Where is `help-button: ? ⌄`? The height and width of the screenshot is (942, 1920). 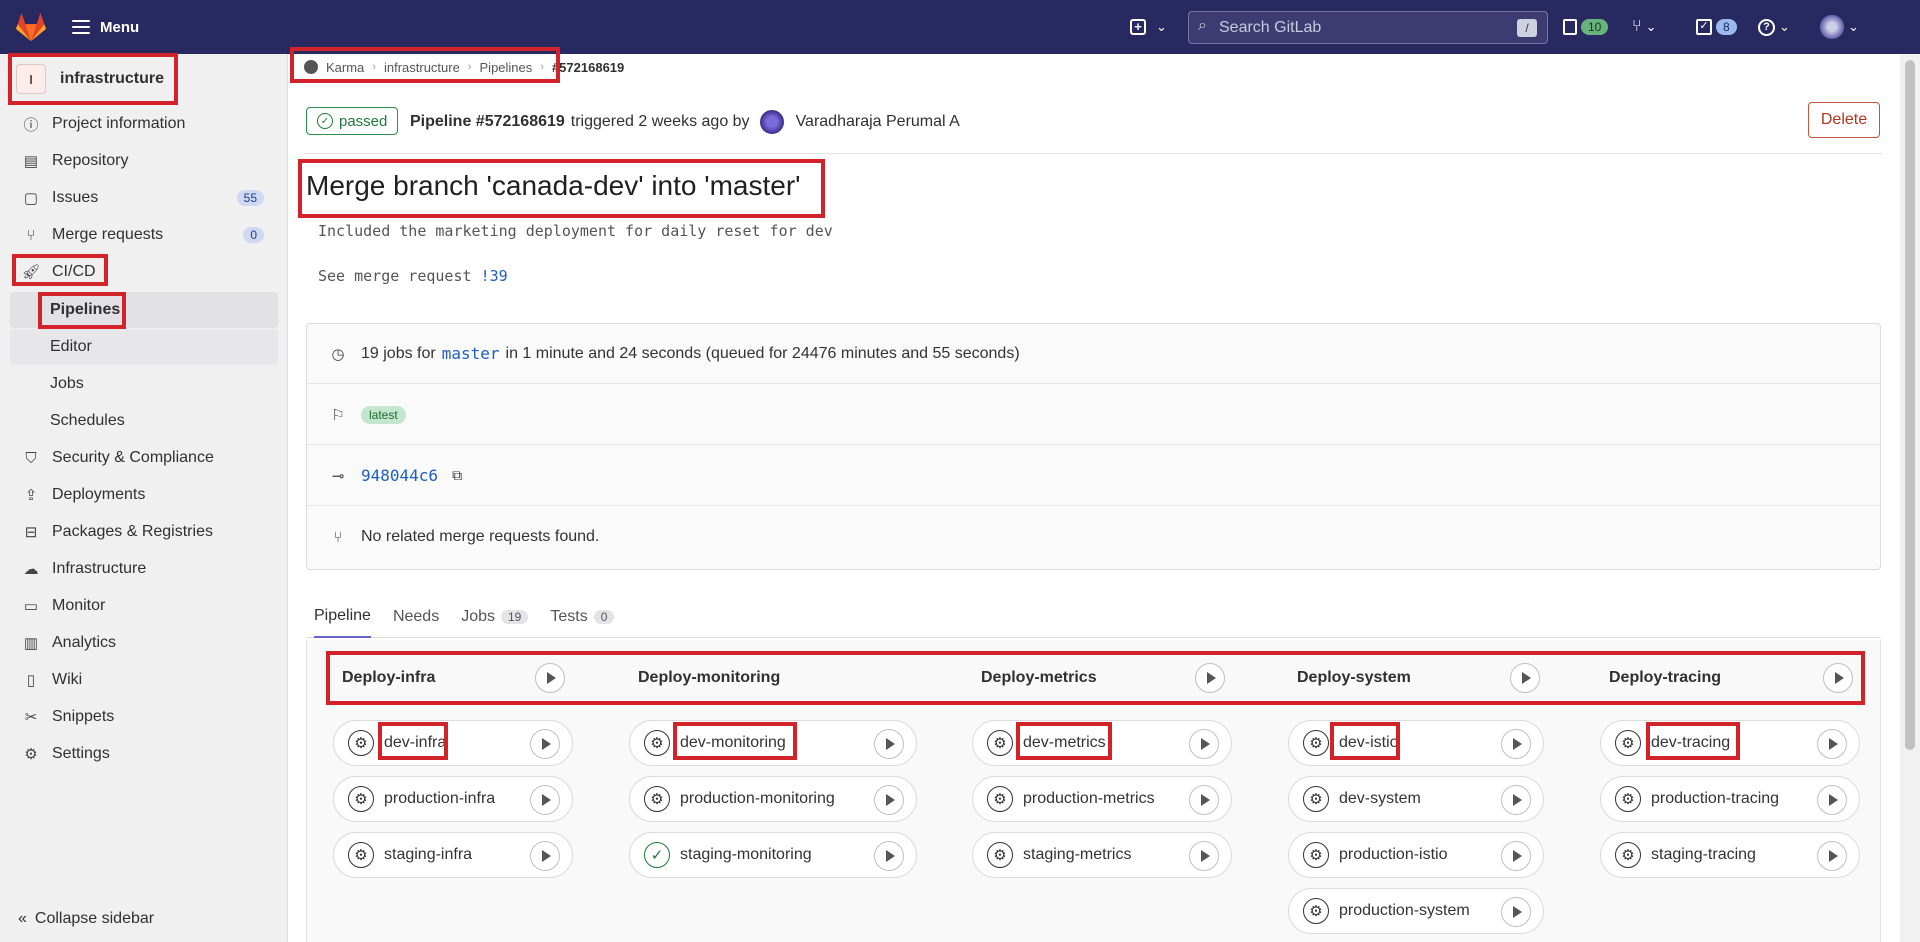 help-button: ? ⌄ is located at coordinates (1774, 27).